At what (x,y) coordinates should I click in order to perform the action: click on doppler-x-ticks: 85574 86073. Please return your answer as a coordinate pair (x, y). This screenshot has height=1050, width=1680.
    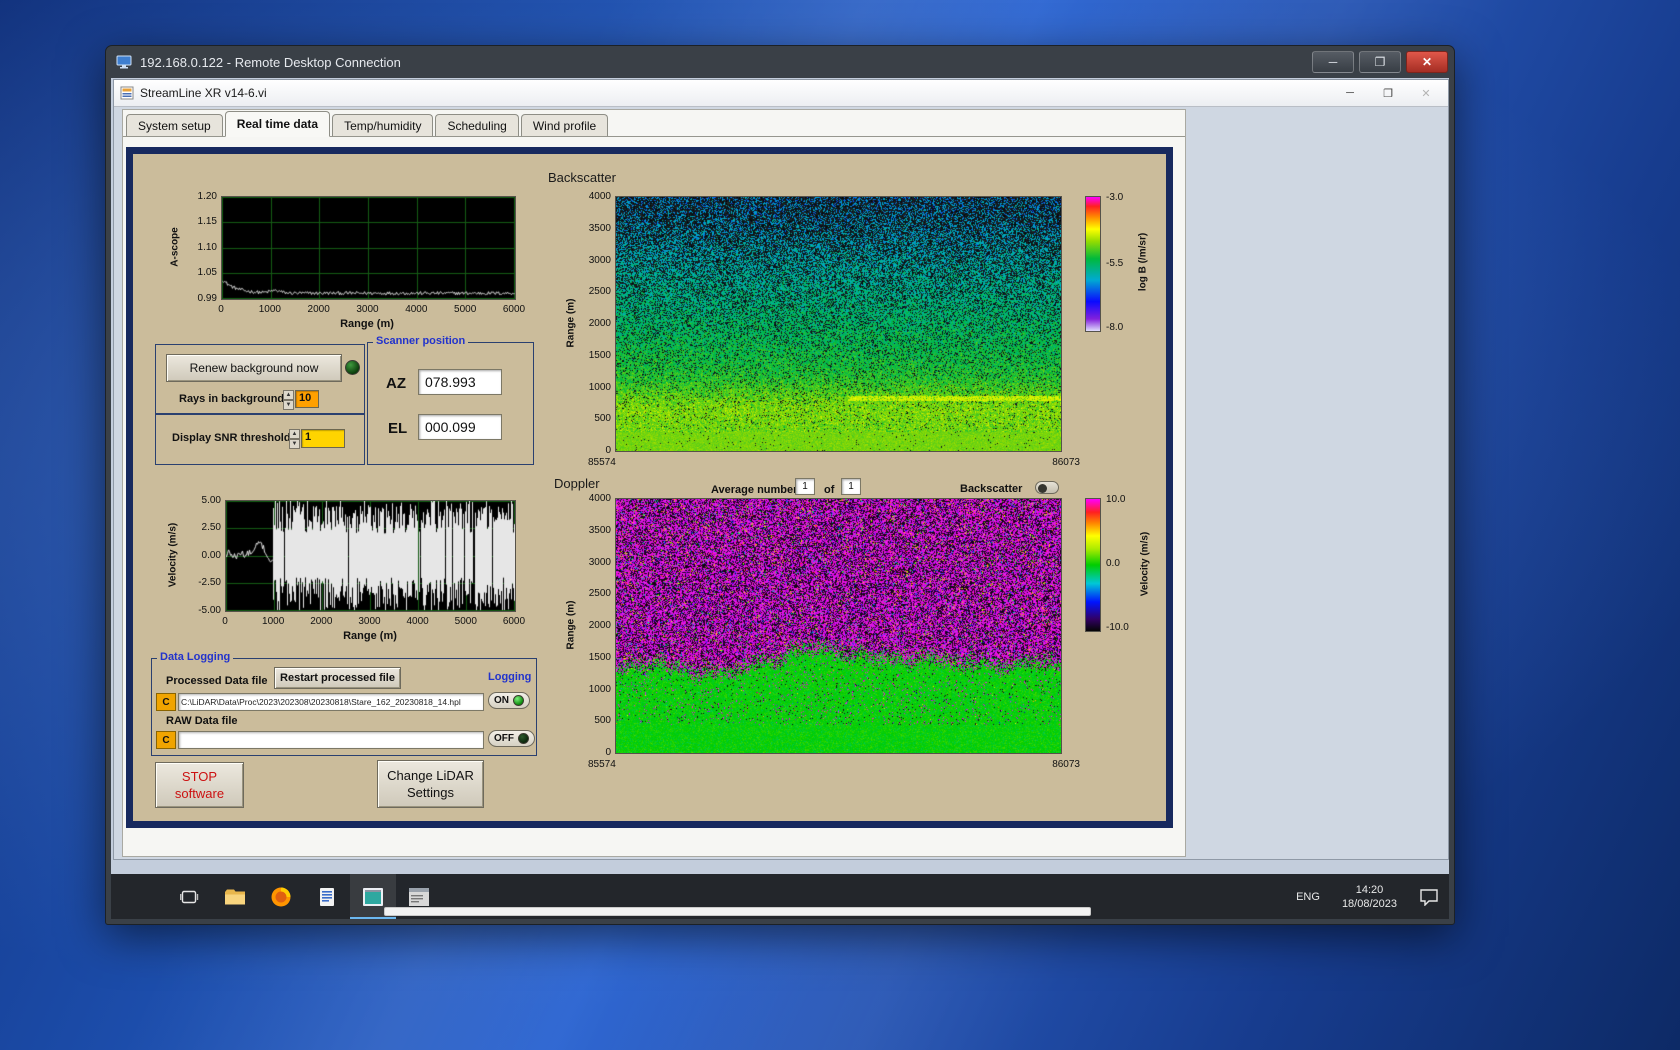
    Looking at the image, I should click on (834, 764).